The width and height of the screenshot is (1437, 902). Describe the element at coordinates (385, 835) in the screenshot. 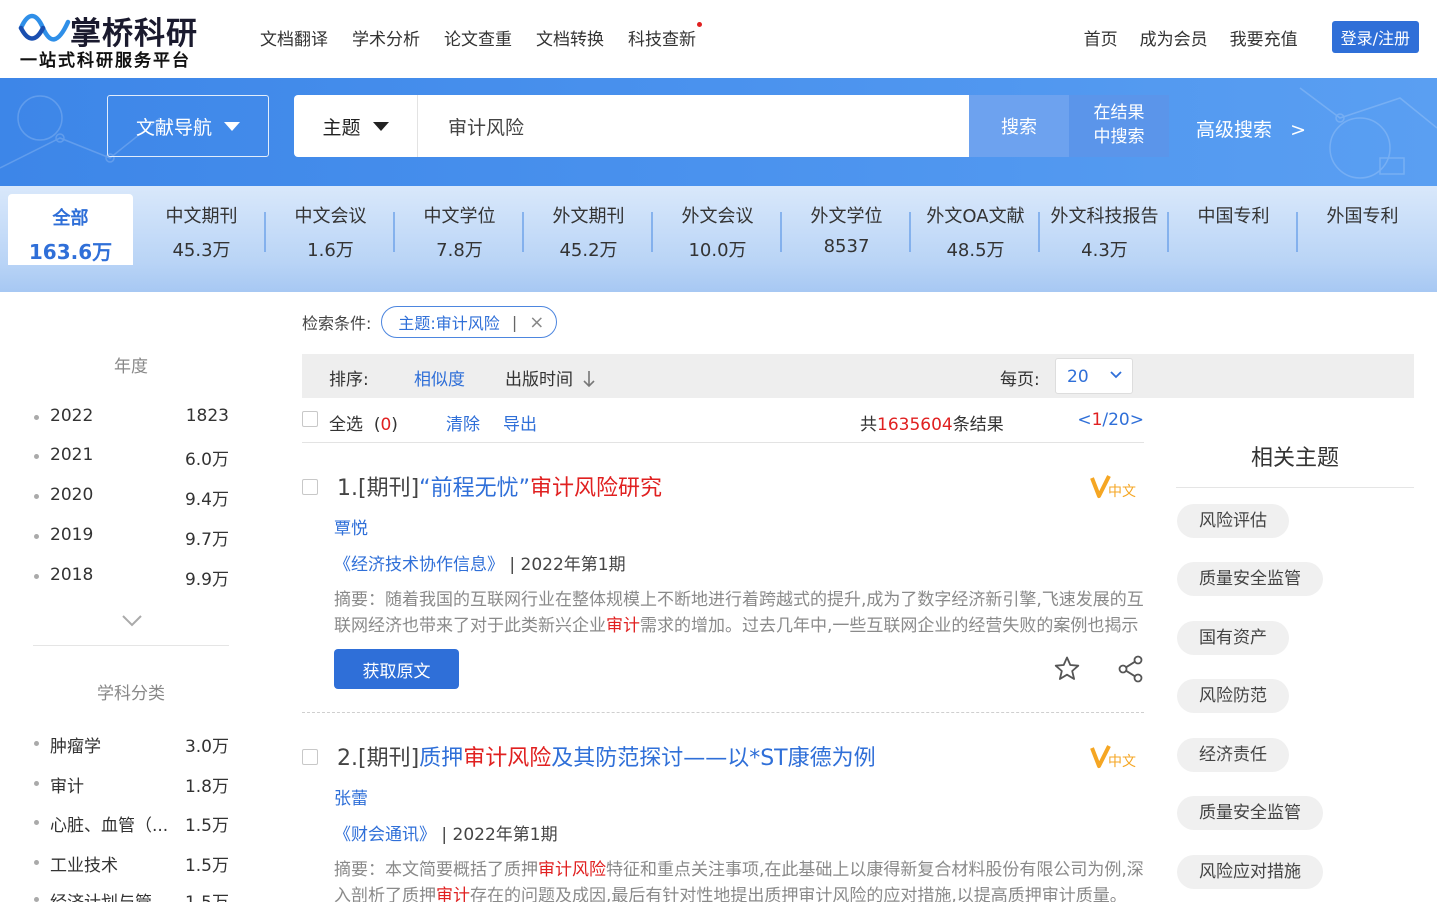

I see `result-journal: 《财会通讯》` at that location.